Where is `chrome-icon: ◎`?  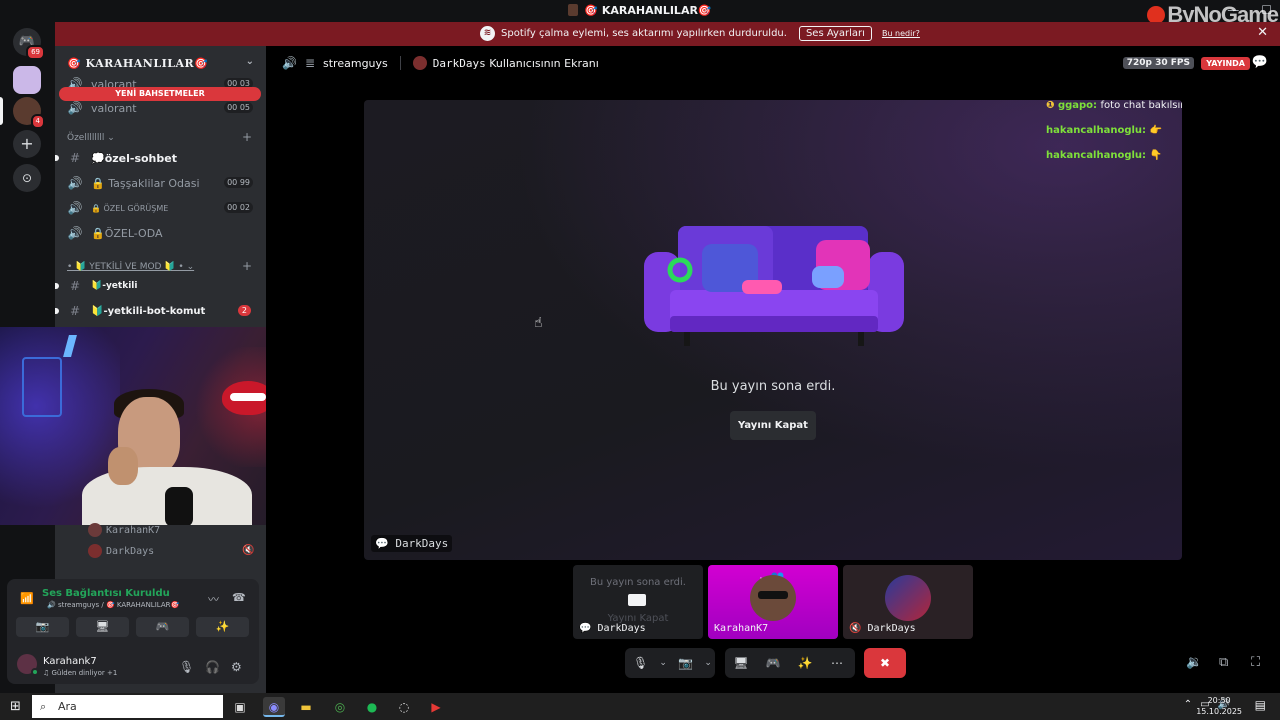 chrome-icon: ◎ is located at coordinates (340, 707).